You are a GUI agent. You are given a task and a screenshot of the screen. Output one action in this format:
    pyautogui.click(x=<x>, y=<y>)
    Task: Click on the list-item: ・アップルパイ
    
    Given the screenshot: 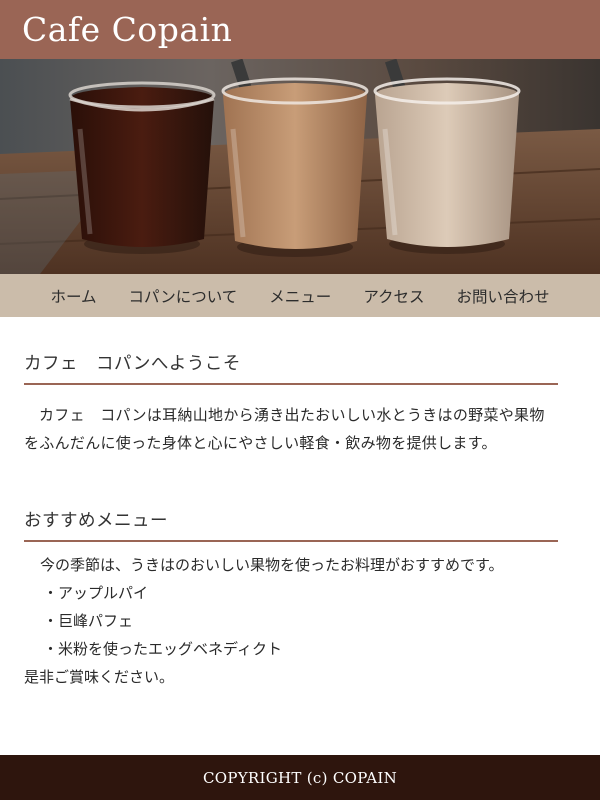 What is the action you would take?
    pyautogui.click(x=96, y=593)
    